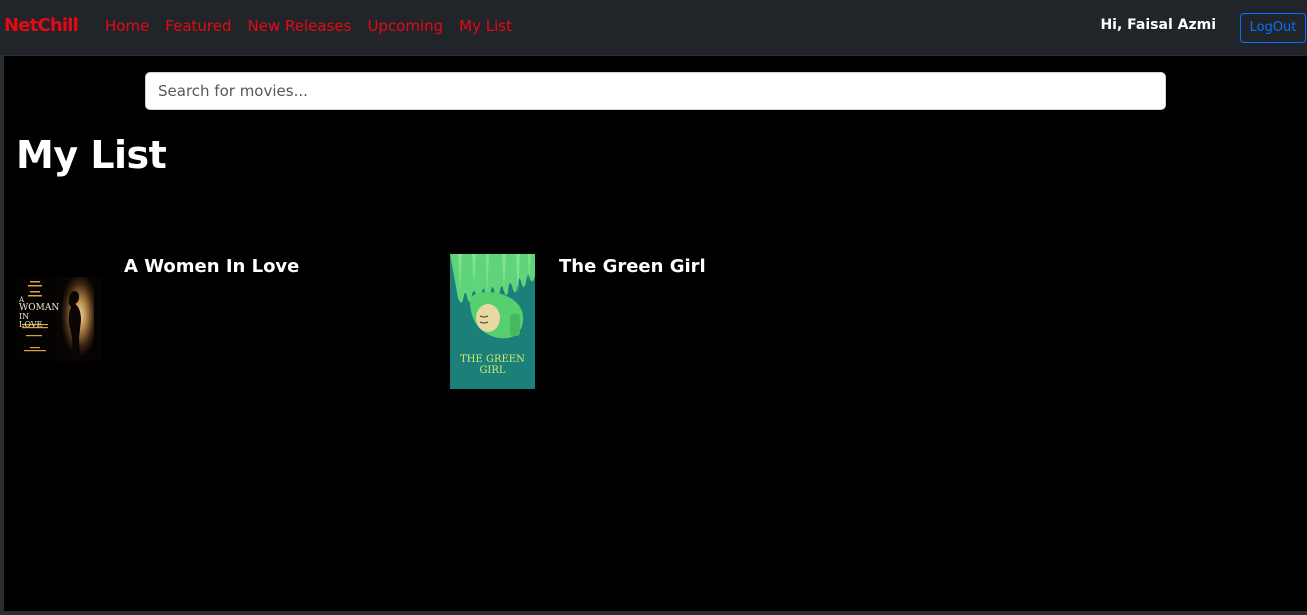  Describe the element at coordinates (41, 25) in the screenshot. I see `brand-logo: NetChill` at that location.